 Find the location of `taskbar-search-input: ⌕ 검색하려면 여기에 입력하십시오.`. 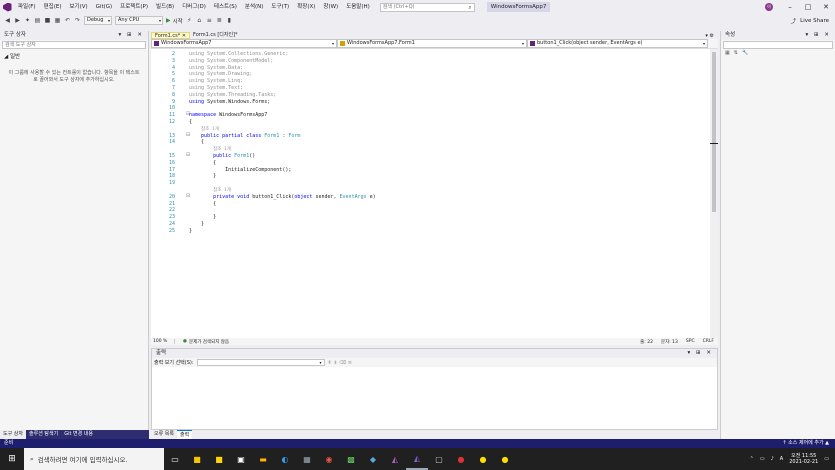

taskbar-search-input: ⌕ 검색하려면 여기에 입력하십시오. is located at coordinates (94, 459).